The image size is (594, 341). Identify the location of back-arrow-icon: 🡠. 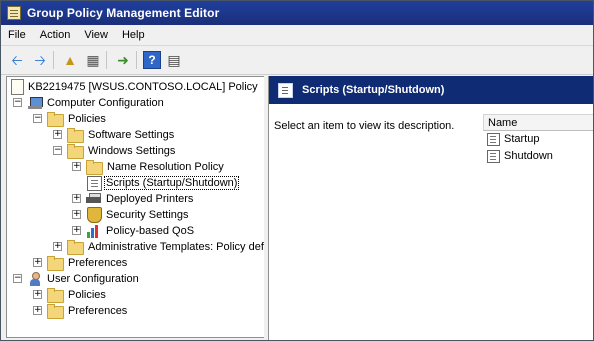
(17, 60).